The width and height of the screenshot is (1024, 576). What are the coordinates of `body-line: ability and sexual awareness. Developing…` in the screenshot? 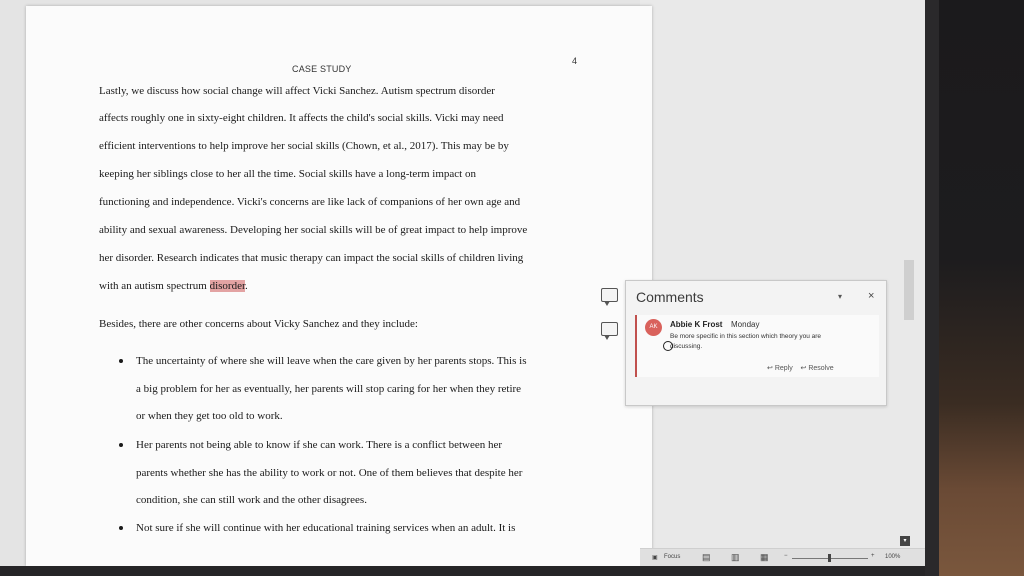 It's located at (313, 230).